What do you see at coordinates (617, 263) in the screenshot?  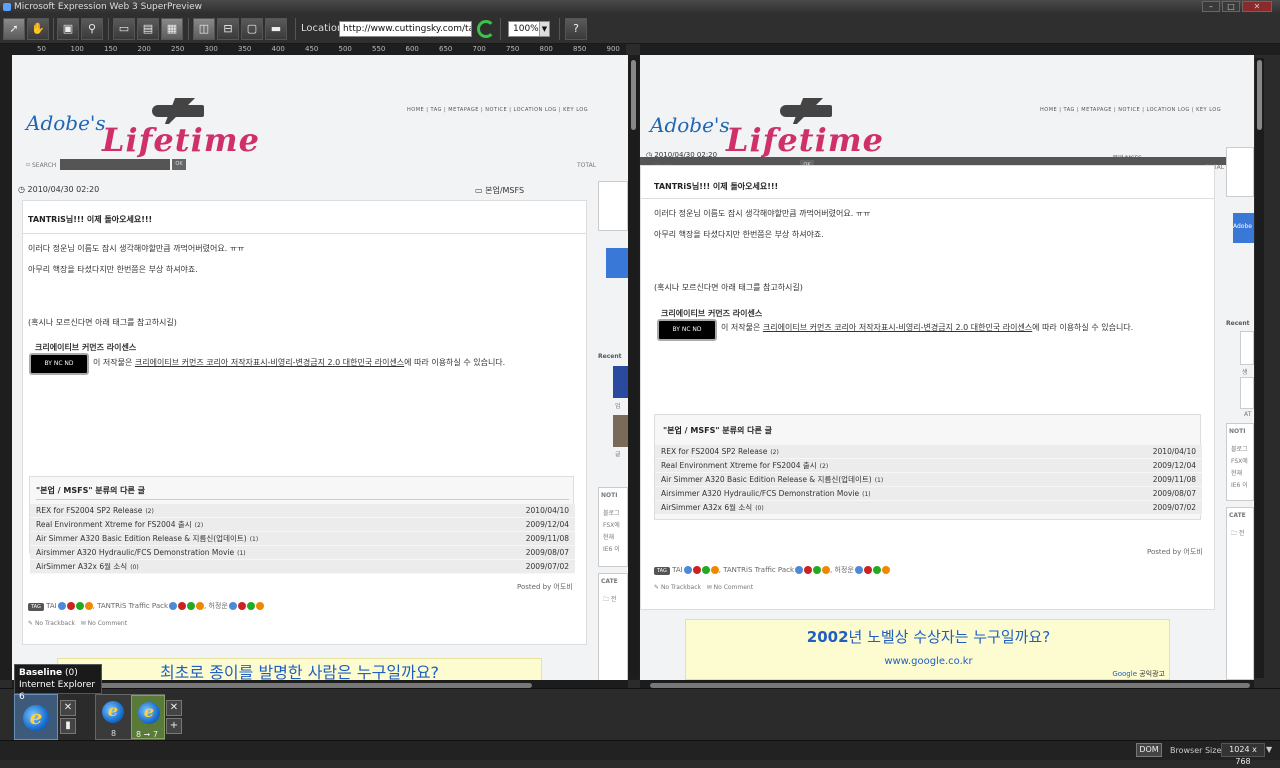 I see `sidebar-banner` at bounding box center [617, 263].